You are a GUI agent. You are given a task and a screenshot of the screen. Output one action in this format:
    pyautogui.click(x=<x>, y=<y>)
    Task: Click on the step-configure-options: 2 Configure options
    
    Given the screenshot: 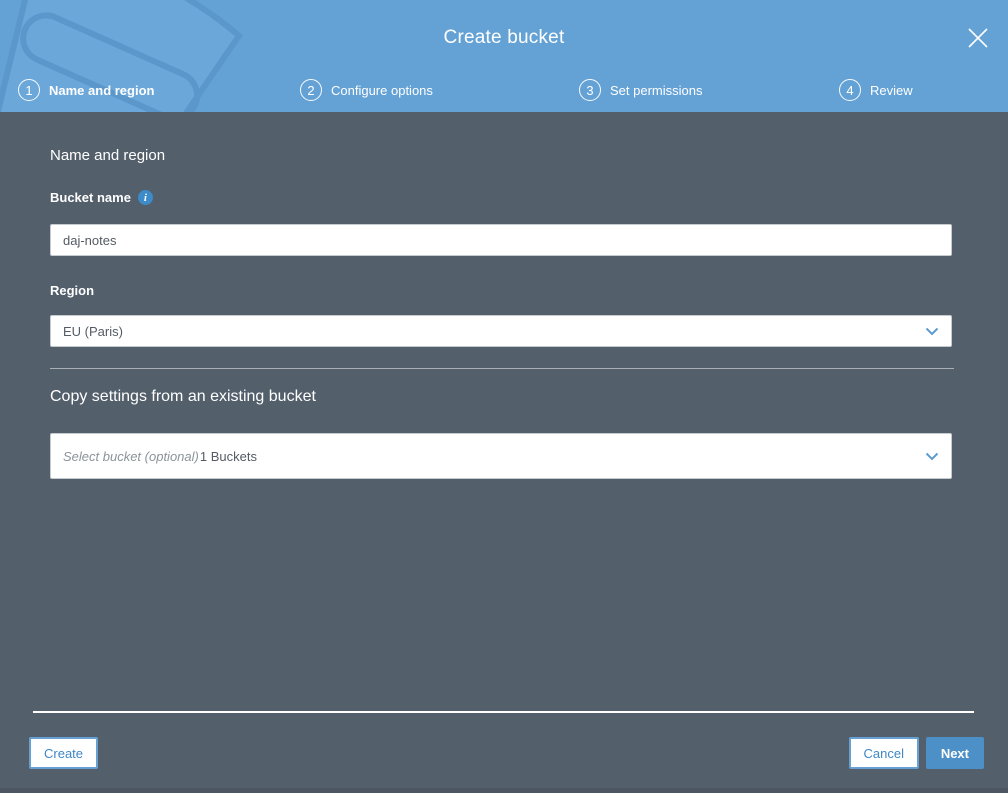 What is the action you would take?
    pyautogui.click(x=366, y=90)
    